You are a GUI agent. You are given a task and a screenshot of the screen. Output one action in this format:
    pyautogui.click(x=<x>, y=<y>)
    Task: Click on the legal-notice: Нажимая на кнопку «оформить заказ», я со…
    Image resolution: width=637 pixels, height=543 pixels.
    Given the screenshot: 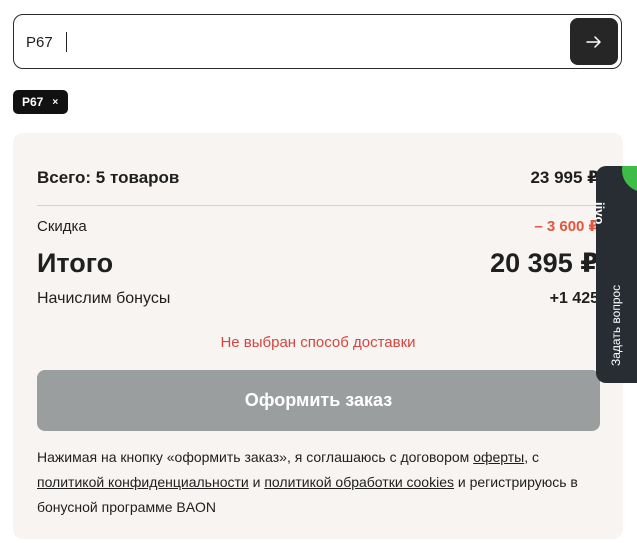 What is the action you would take?
    pyautogui.click(x=317, y=482)
    